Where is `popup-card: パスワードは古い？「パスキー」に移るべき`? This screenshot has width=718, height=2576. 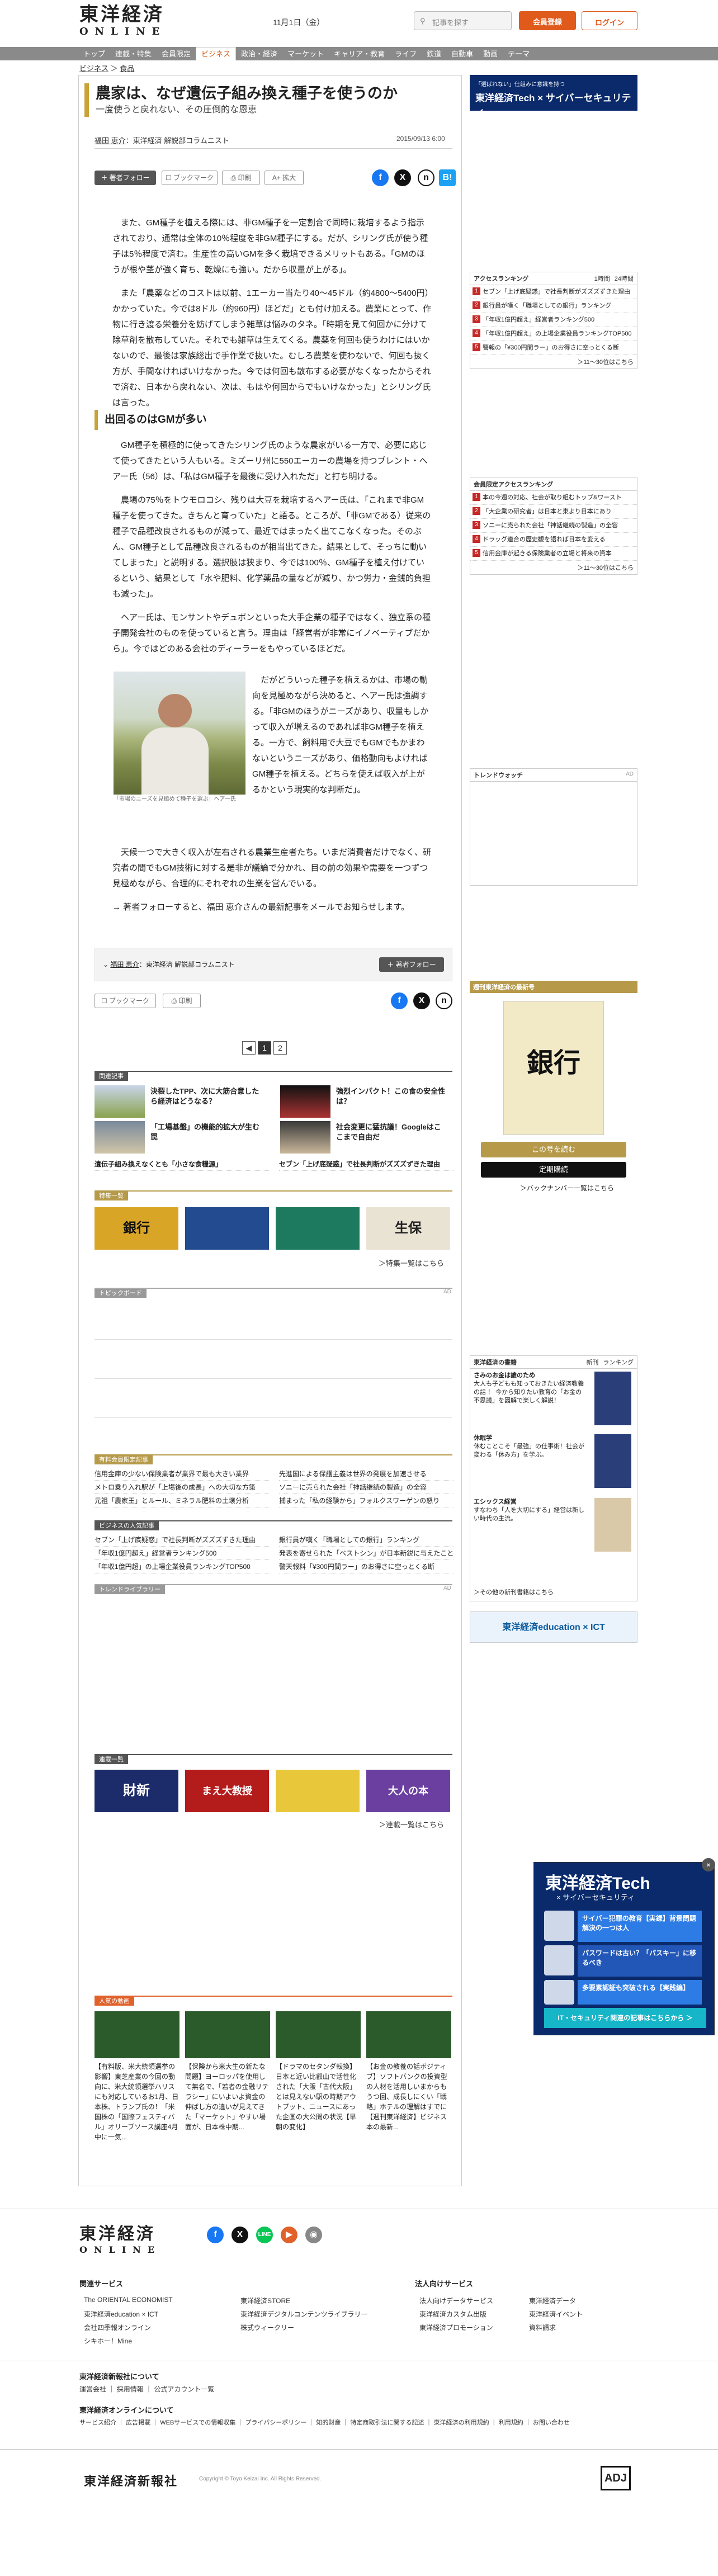 popup-card: パスワードは古い？「パスキー」に移るべき is located at coordinates (640, 1961).